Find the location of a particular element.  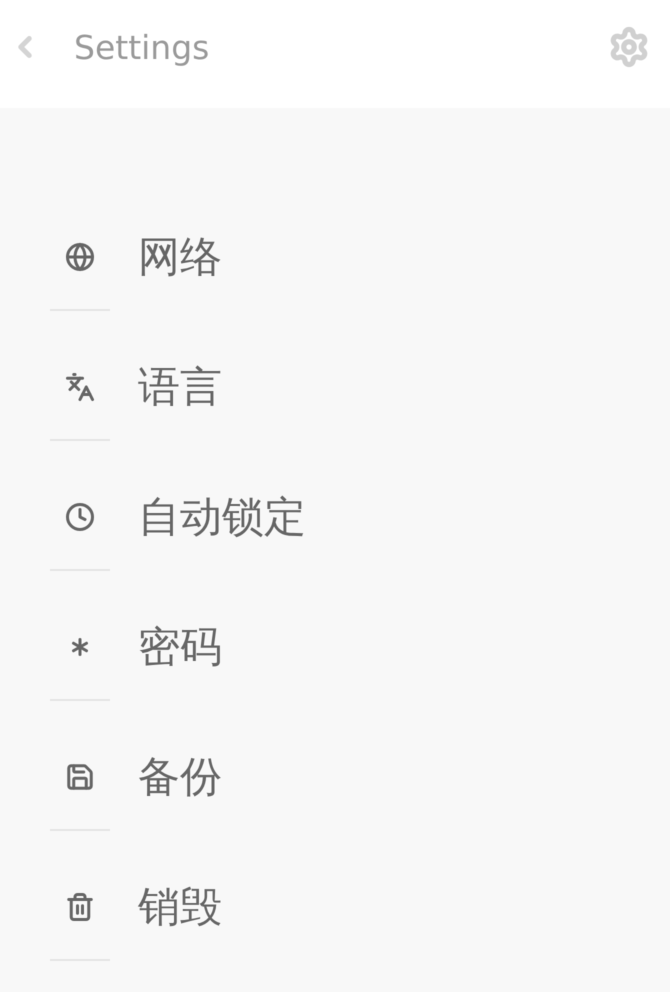

settings-item: 备份 is located at coordinates (335, 777).